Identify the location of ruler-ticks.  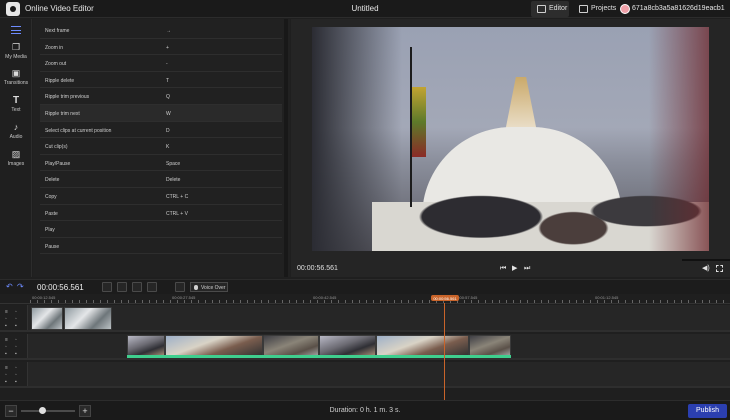
(380, 301).